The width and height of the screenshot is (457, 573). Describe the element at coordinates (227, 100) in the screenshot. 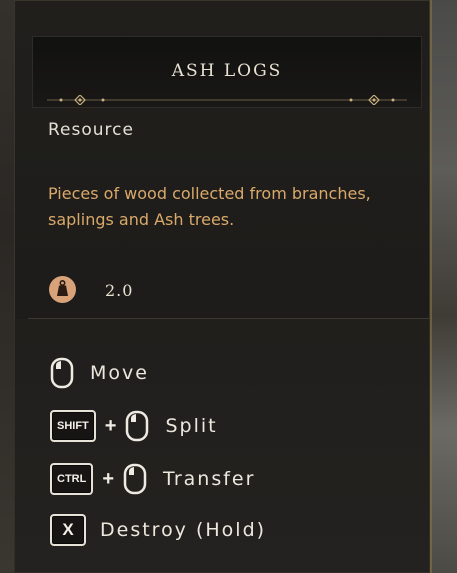

I see `header-ornament` at that location.